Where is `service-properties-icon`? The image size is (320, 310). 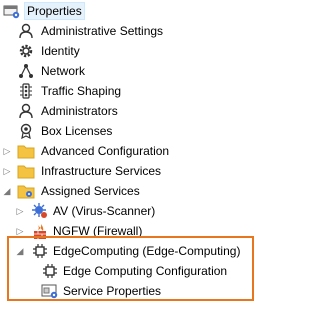
service-properties-icon is located at coordinates (50, 291).